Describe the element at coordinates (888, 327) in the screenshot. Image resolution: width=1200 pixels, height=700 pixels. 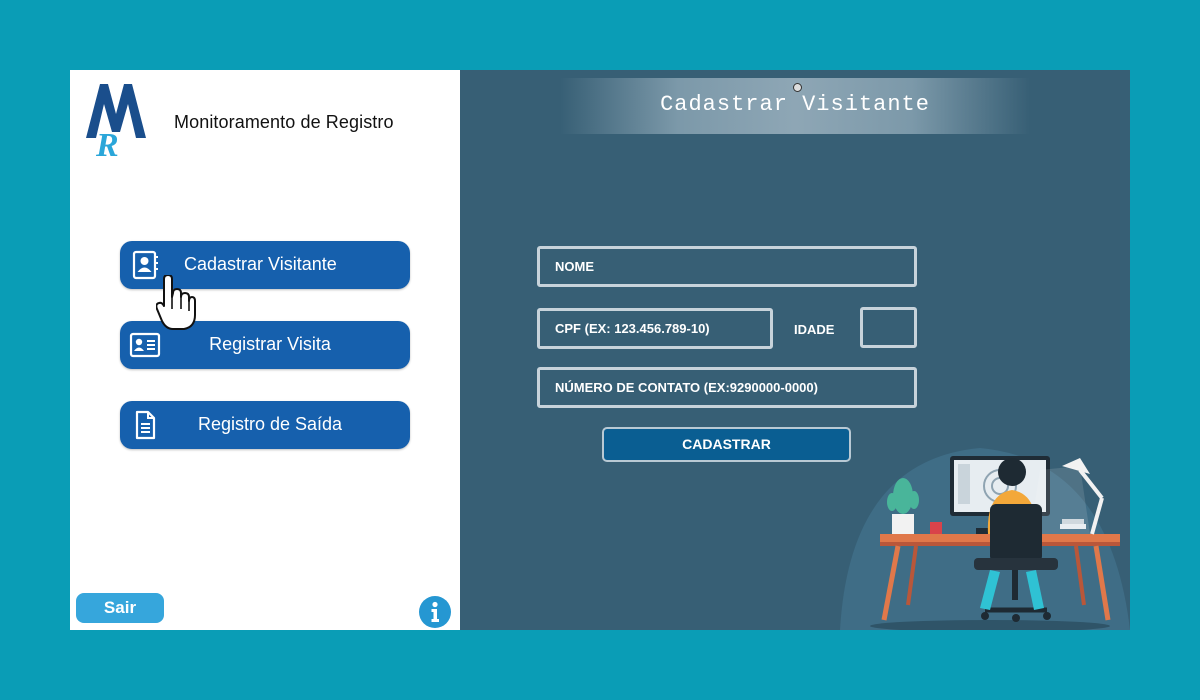
I see `age-input` at that location.